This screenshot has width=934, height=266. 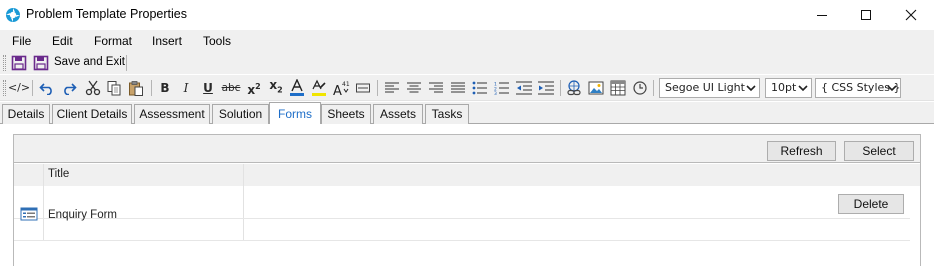 I want to click on maximize-icon, so click(x=866, y=15).